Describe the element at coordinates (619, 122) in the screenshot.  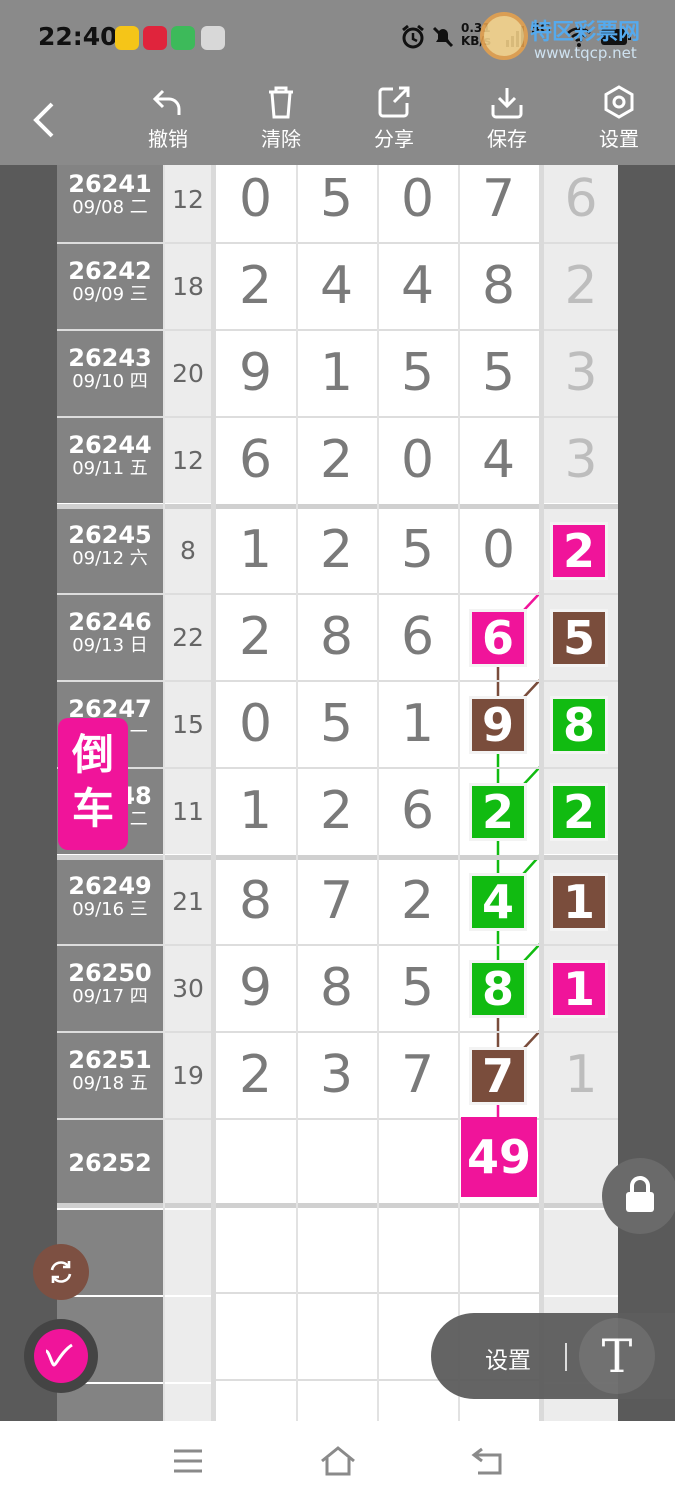
I see `settings-button: 设置` at that location.